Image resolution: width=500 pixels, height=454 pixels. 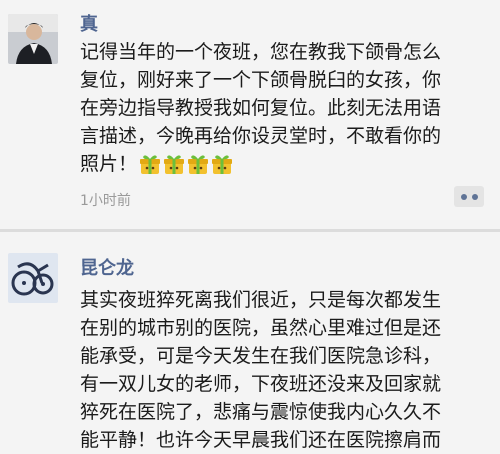 I want to click on author-name: 昆仑龙, so click(x=107, y=267).